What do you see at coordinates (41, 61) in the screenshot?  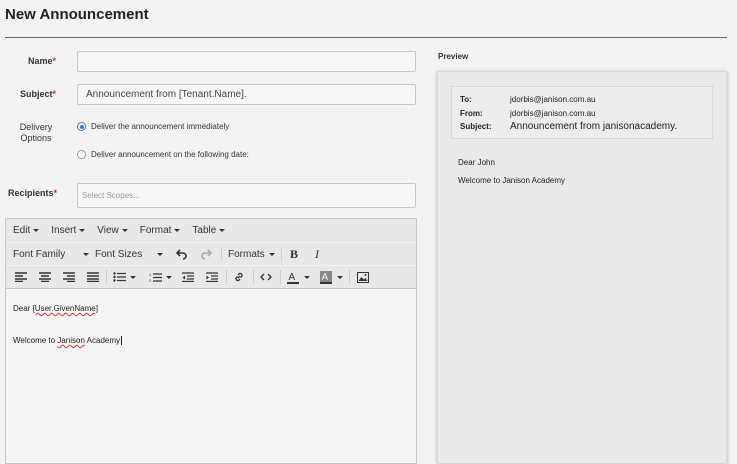 I see `name-label: Name*` at bounding box center [41, 61].